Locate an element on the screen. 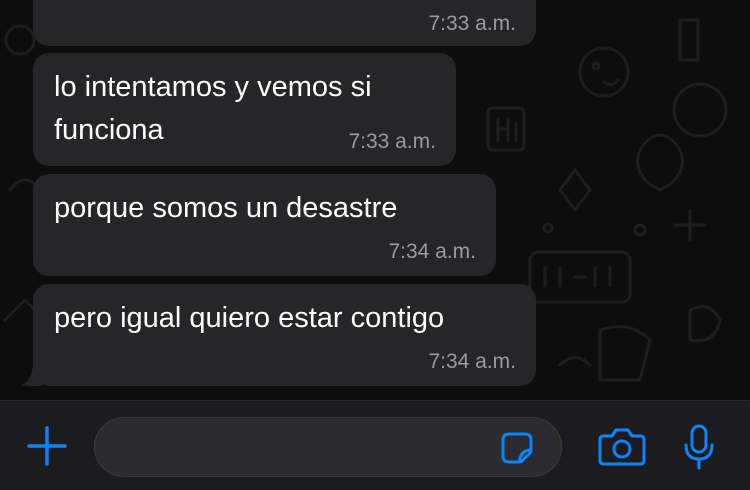 The height and width of the screenshot is (490, 750). add-attachment-button is located at coordinates (47, 446).